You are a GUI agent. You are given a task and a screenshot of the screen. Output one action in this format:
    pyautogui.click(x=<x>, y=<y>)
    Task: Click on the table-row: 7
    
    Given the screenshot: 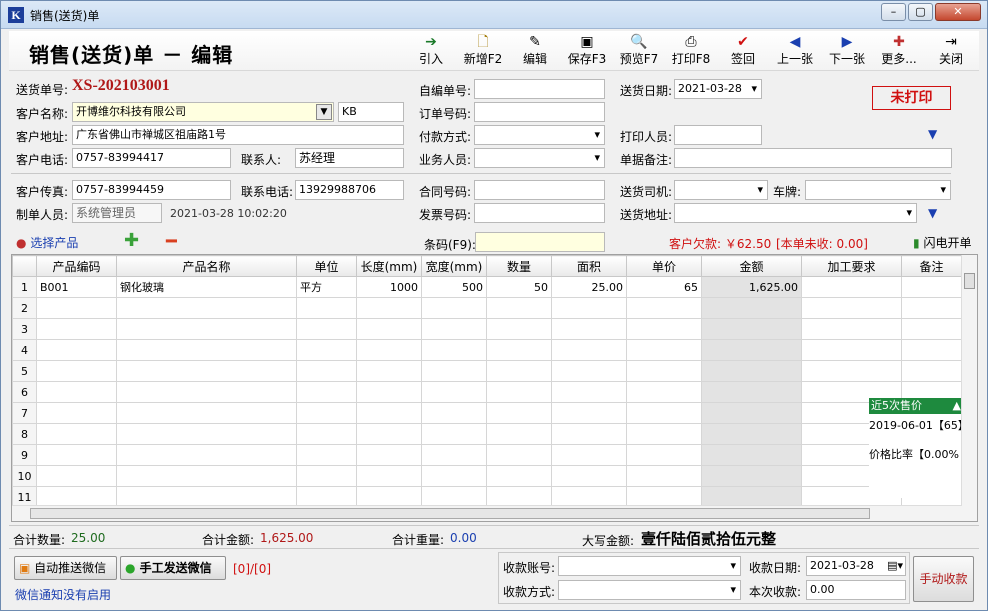 What is the action you would take?
    pyautogui.click(x=487, y=413)
    